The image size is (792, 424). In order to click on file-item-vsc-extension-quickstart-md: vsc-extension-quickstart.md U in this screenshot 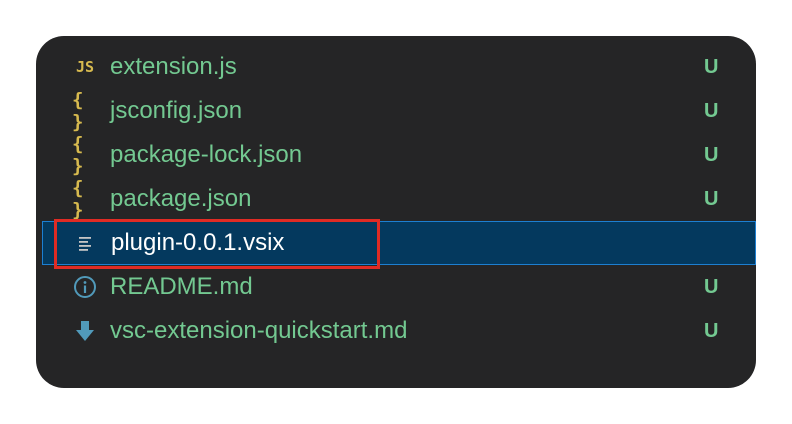, I will do `click(396, 331)`.